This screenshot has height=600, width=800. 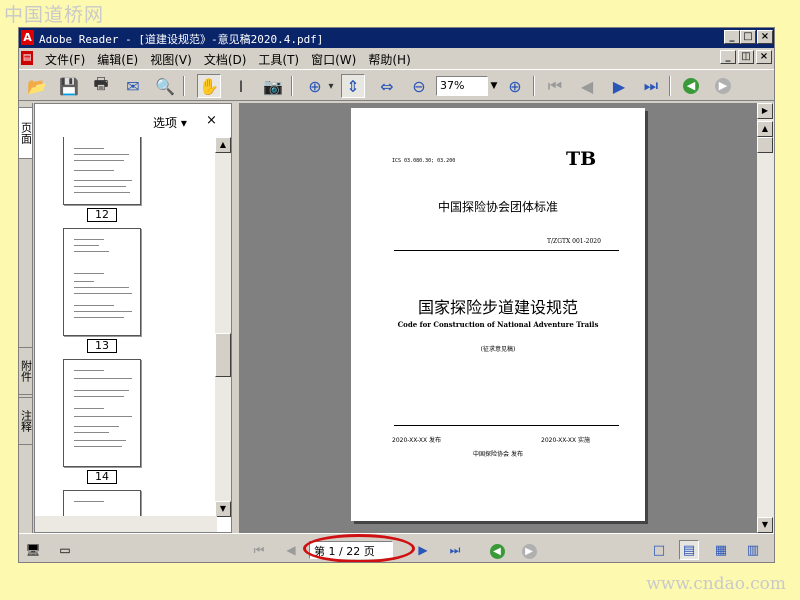 I want to click on tab-attachments: 附件, so click(x=26, y=371).